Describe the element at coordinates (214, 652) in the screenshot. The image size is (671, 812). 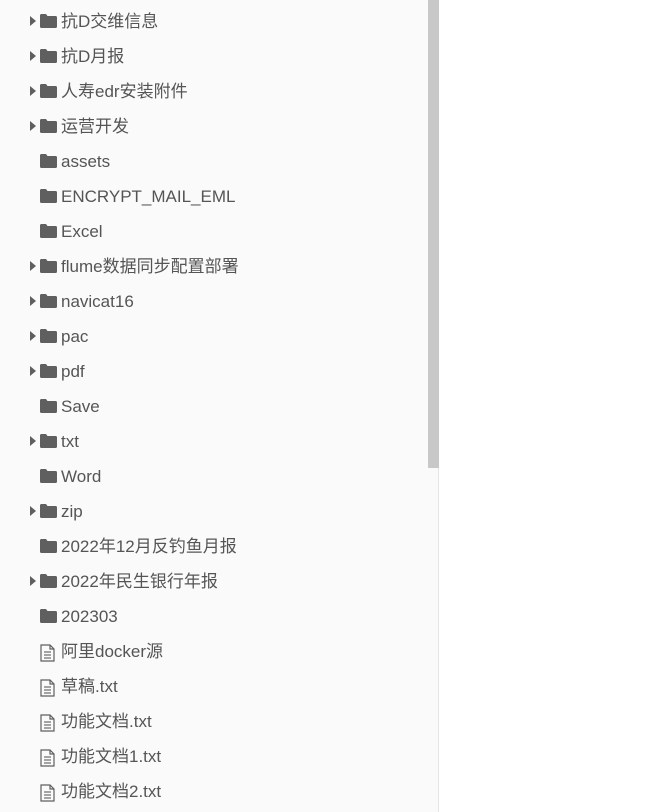
I see `tree-file-item: 阿里docker源` at that location.